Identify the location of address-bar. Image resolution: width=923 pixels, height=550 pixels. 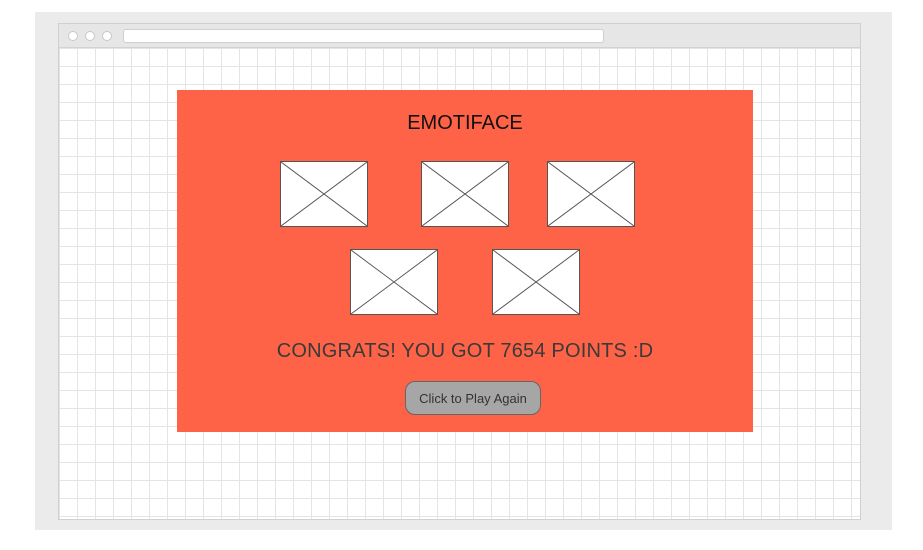
(363, 36).